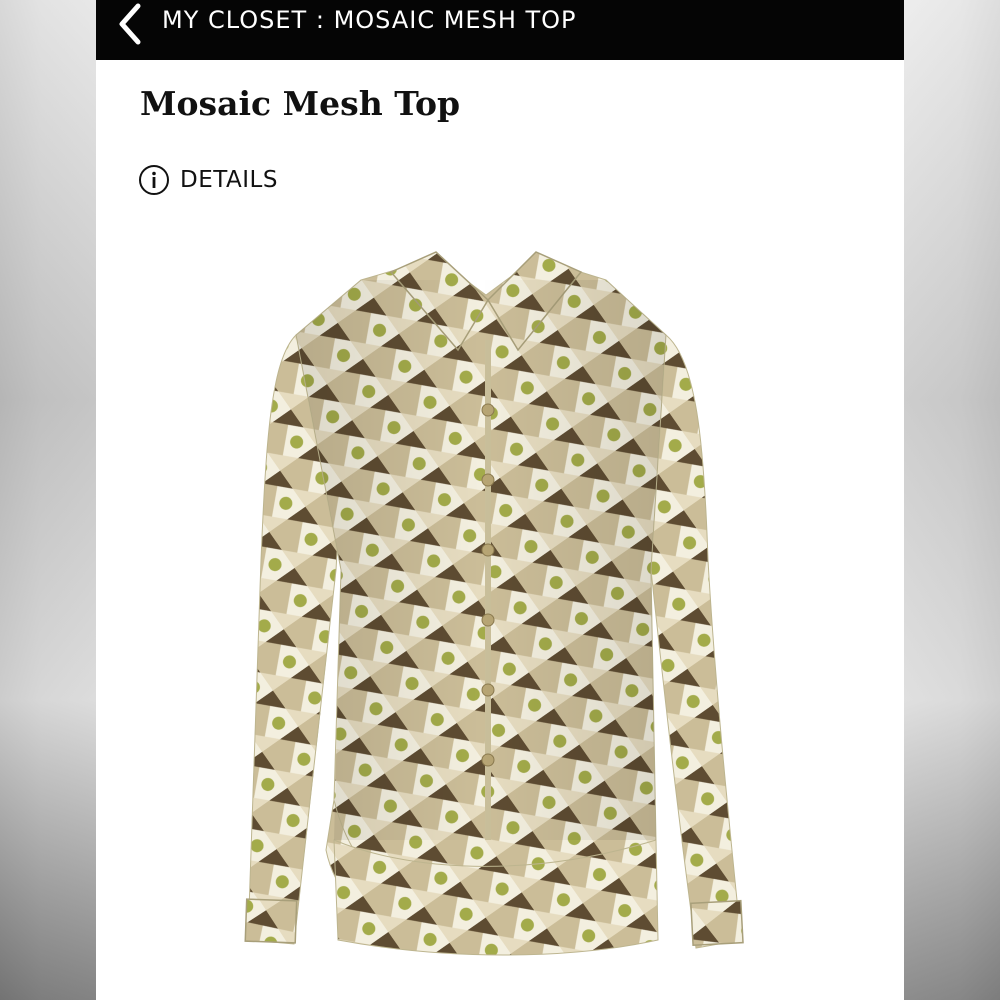 The width and height of the screenshot is (1000, 1000). What do you see at coordinates (154, 180) in the screenshot?
I see `info-circle-icon` at bounding box center [154, 180].